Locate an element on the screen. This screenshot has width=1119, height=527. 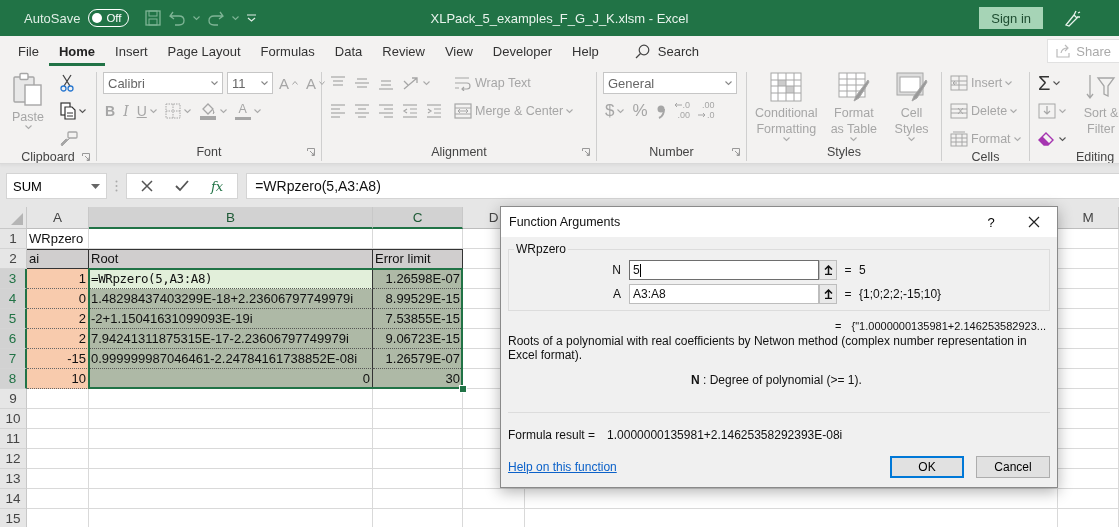
cancel-button: Cancel is located at coordinates (1013, 467).